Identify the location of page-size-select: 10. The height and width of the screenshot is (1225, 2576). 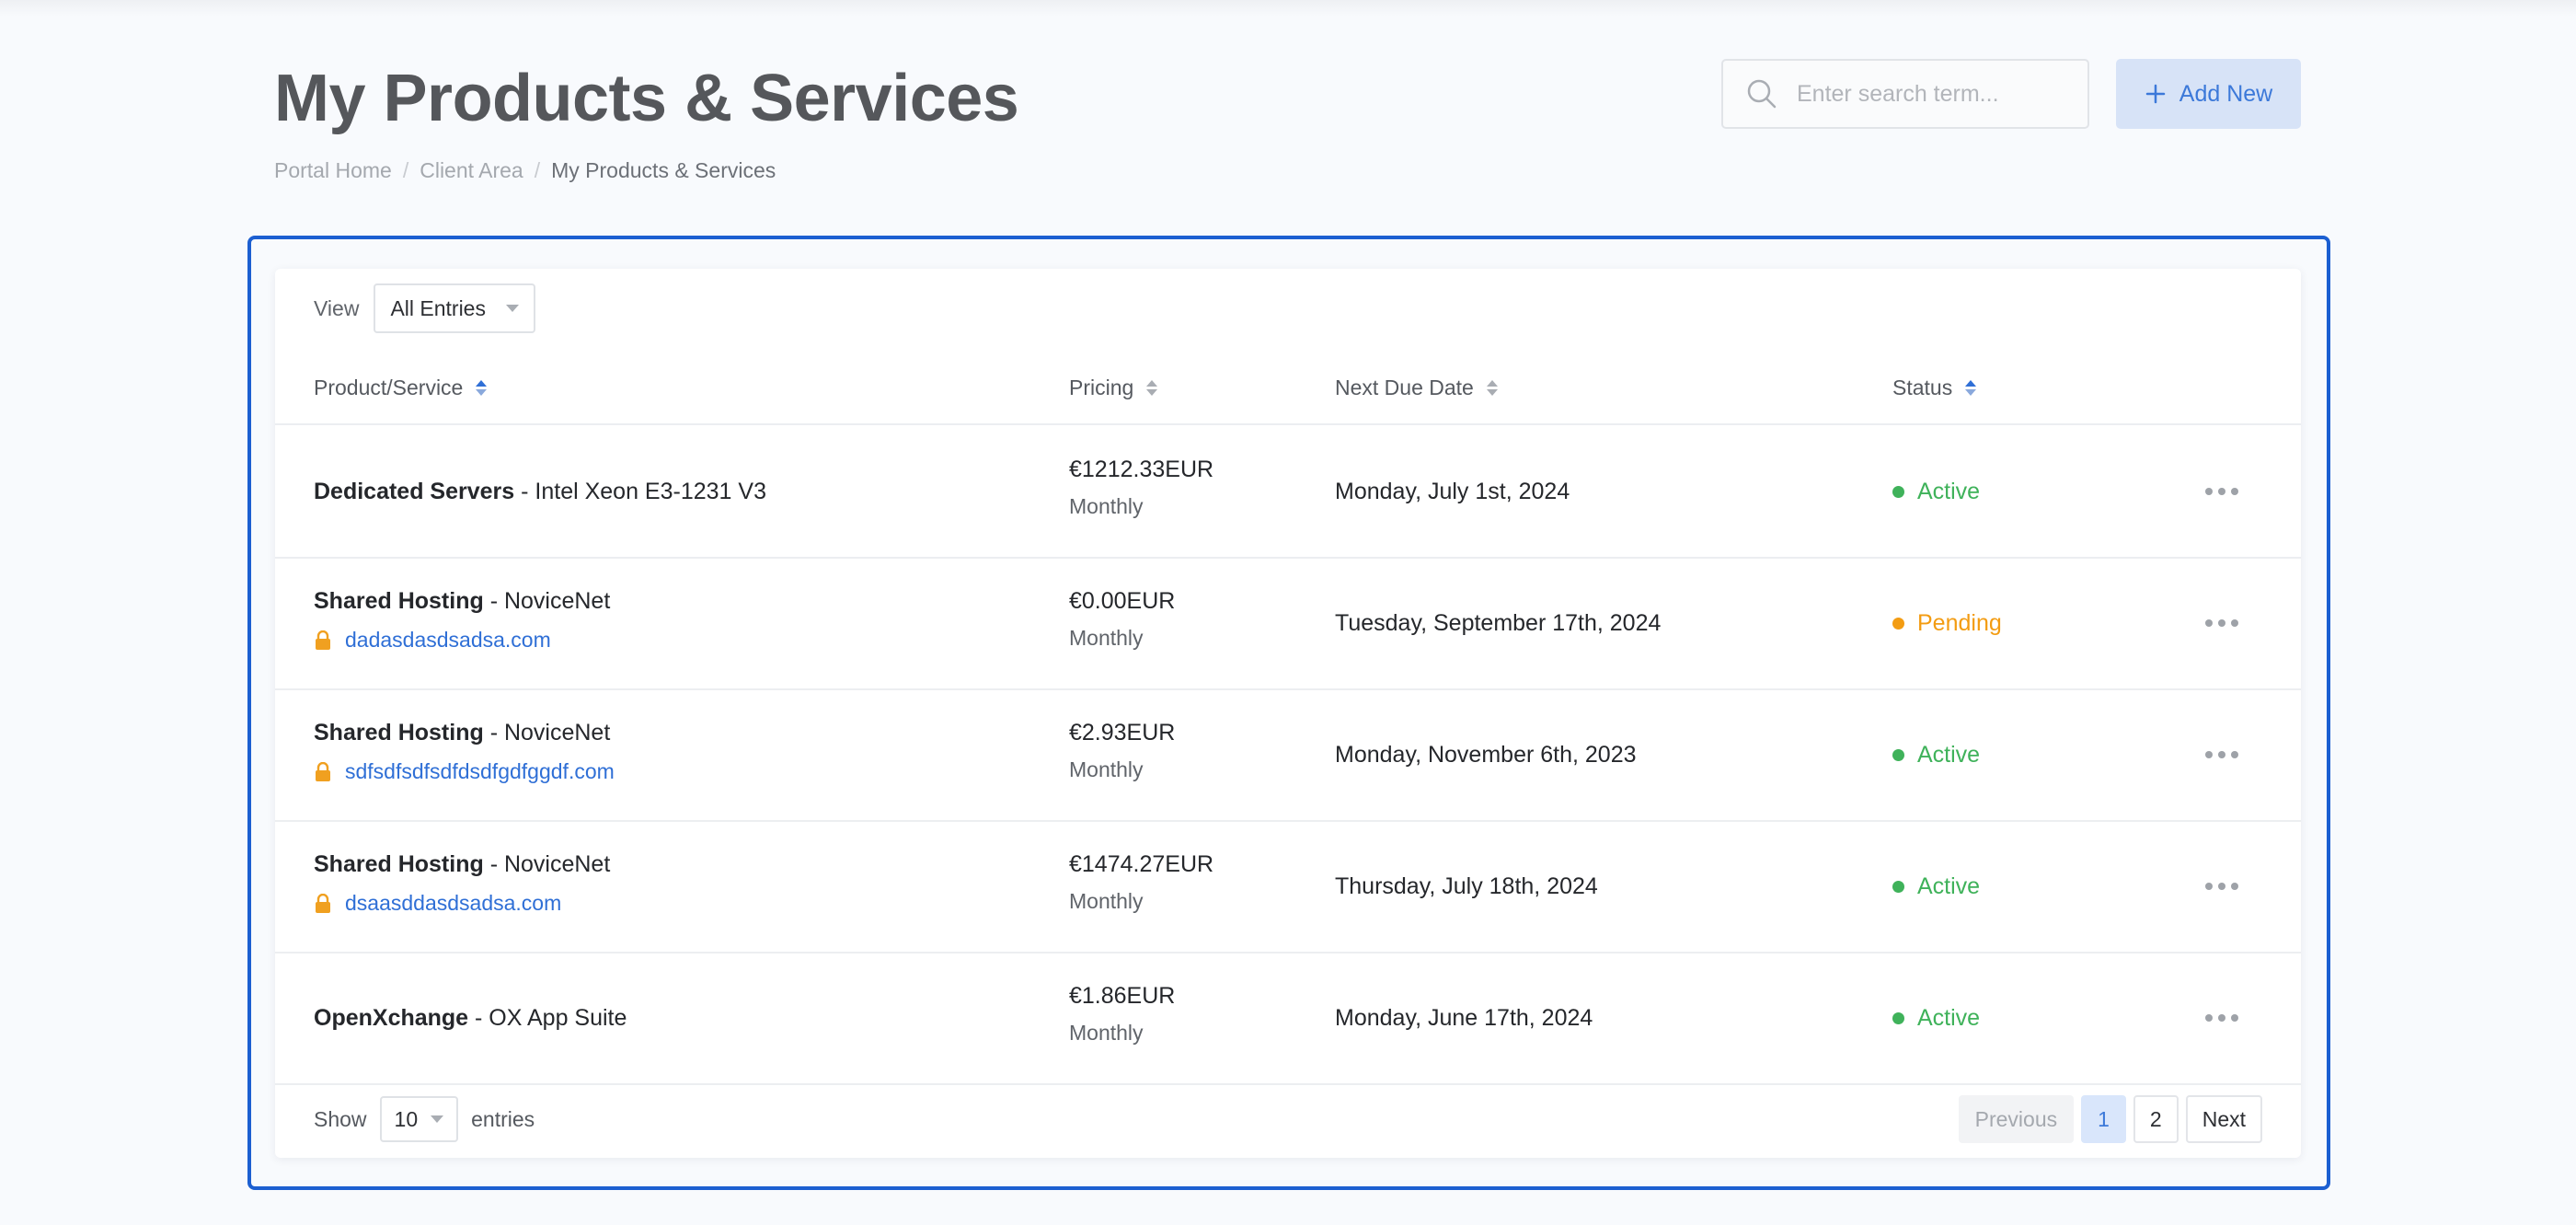
(419, 1119).